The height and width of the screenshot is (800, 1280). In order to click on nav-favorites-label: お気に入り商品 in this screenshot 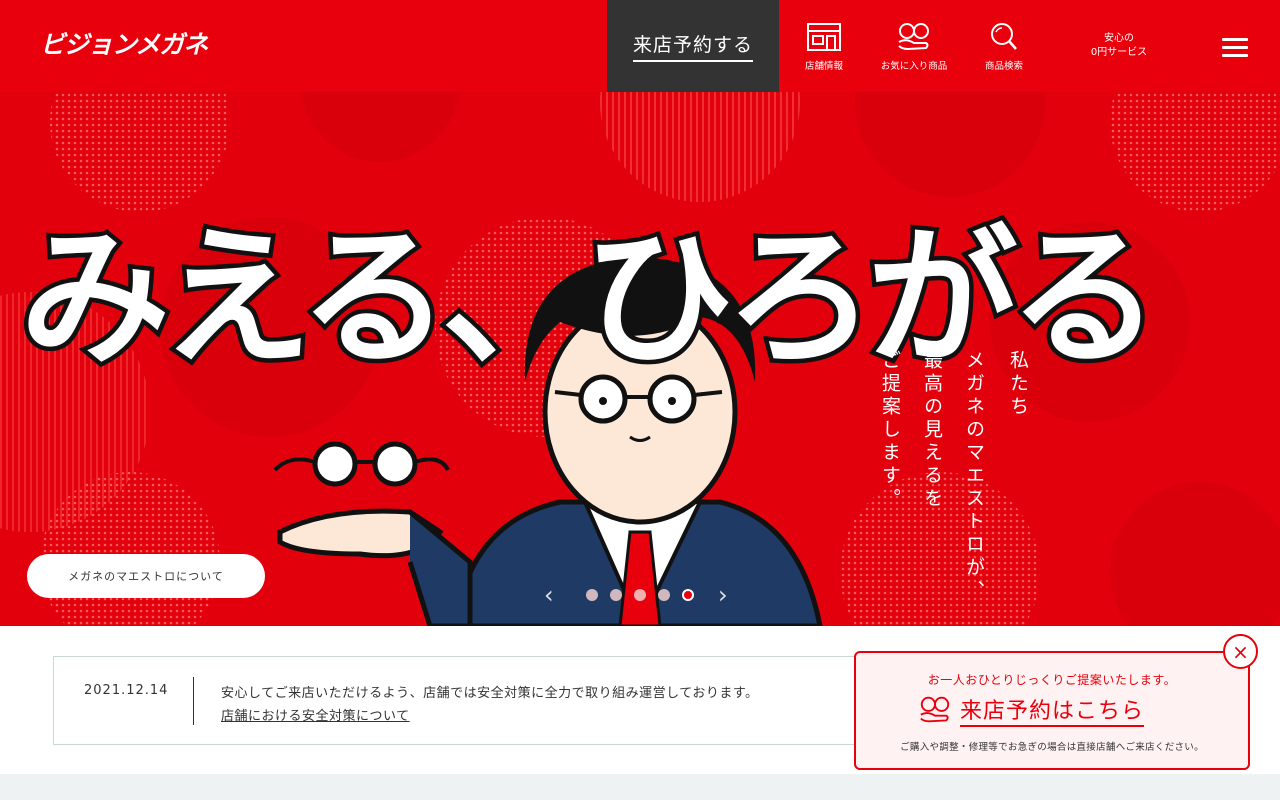, I will do `click(914, 66)`.